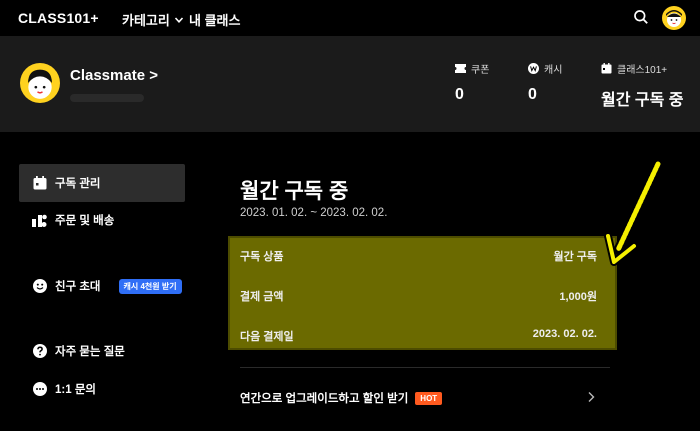 This screenshot has height=431, width=700. I want to click on sidebar-item-label: 친구 초대, so click(78, 287).